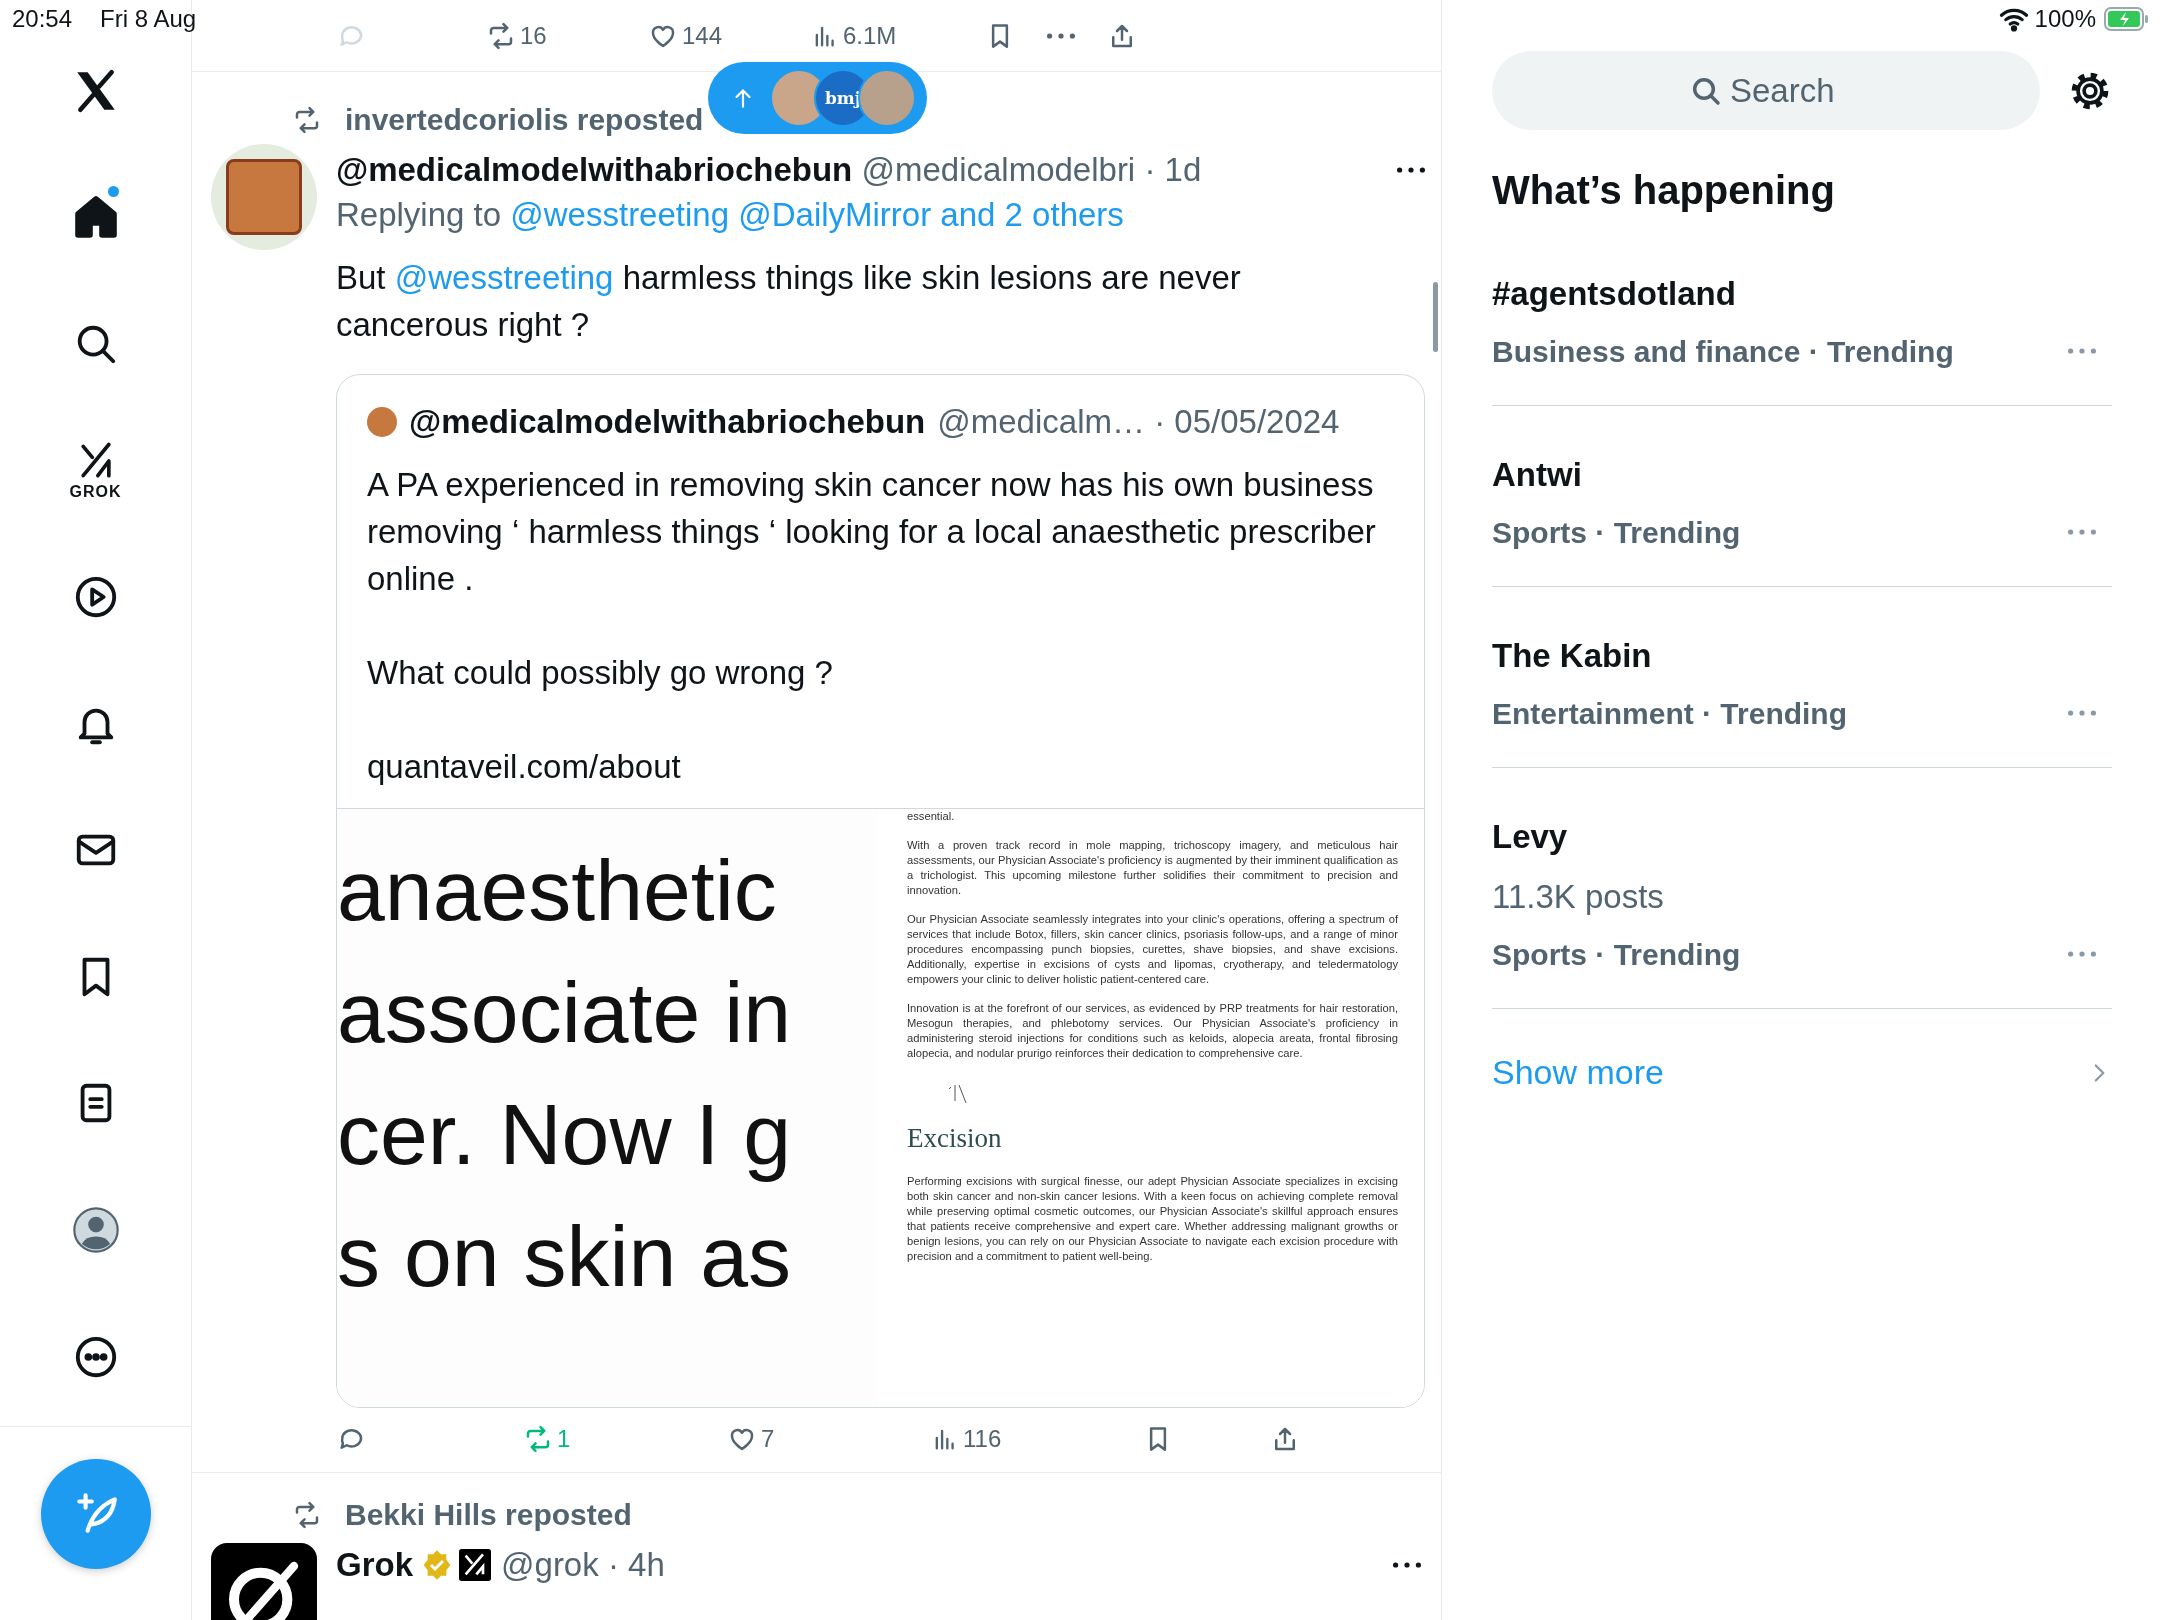  Describe the element at coordinates (1152, 868) in the screenshot. I see `document-paragraph: With a proven track record in mole mapping, trichoscopy imagery, and meticulous hair assessments, our Physician Associate's proficiency is augmented by their imminent qualification as a trichologist. This upcoming milestone further solidifies their commitment to precision and innovation.` at that location.